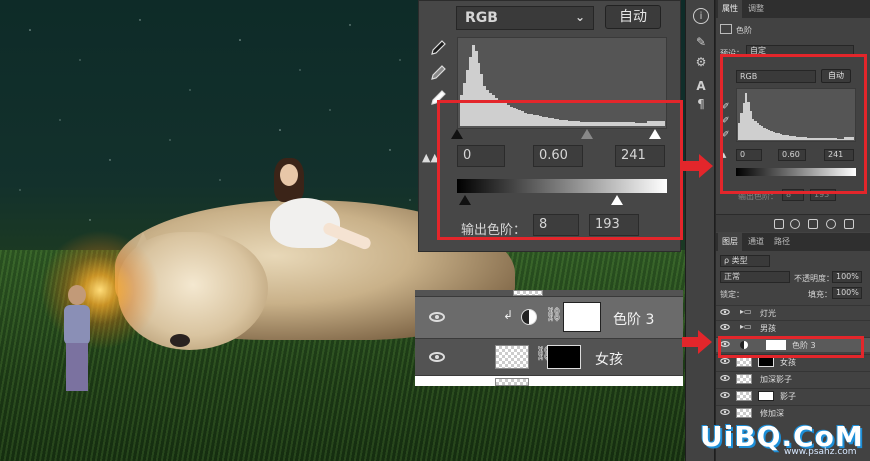 This screenshot has width=870, height=461. I want to click on reset-icon, so click(813, 224).